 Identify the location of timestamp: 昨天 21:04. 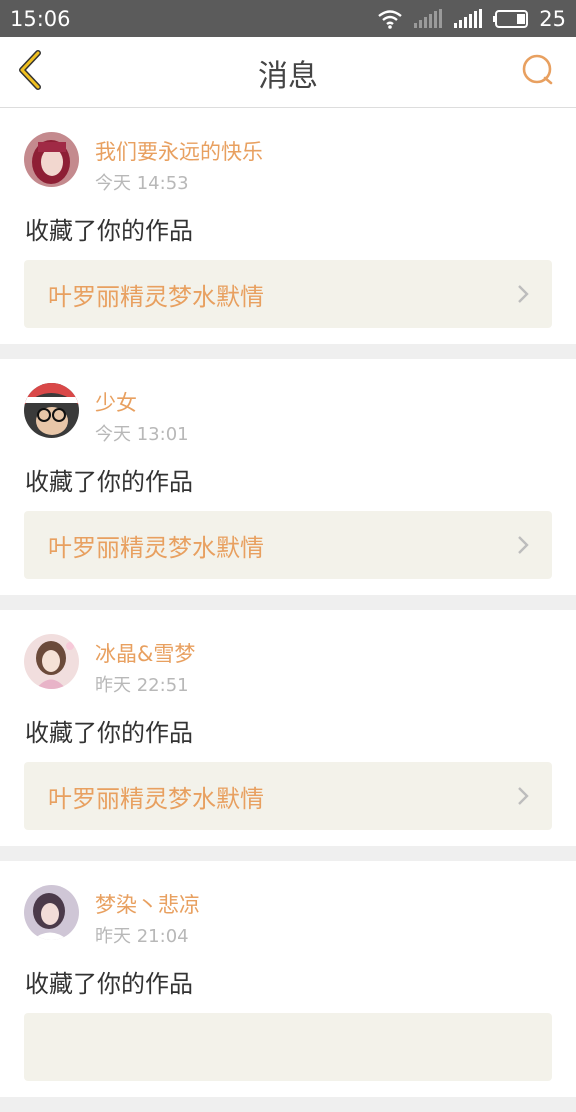
(142, 936).